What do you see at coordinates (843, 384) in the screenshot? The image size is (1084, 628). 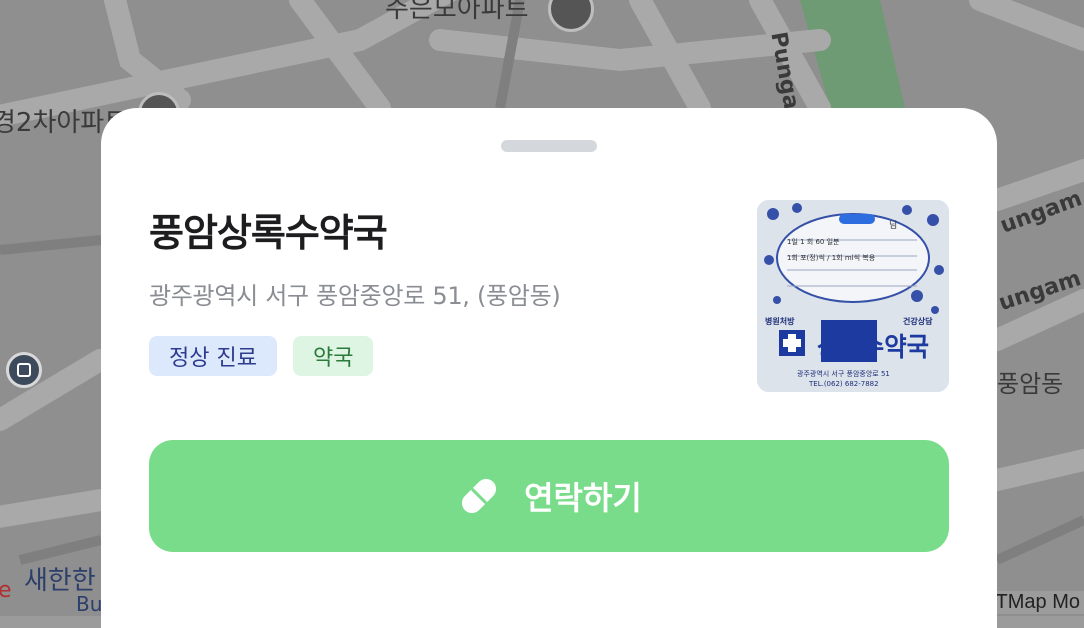 I see `photo-text-tel: TEL.(062) 682-7882` at bounding box center [843, 384].